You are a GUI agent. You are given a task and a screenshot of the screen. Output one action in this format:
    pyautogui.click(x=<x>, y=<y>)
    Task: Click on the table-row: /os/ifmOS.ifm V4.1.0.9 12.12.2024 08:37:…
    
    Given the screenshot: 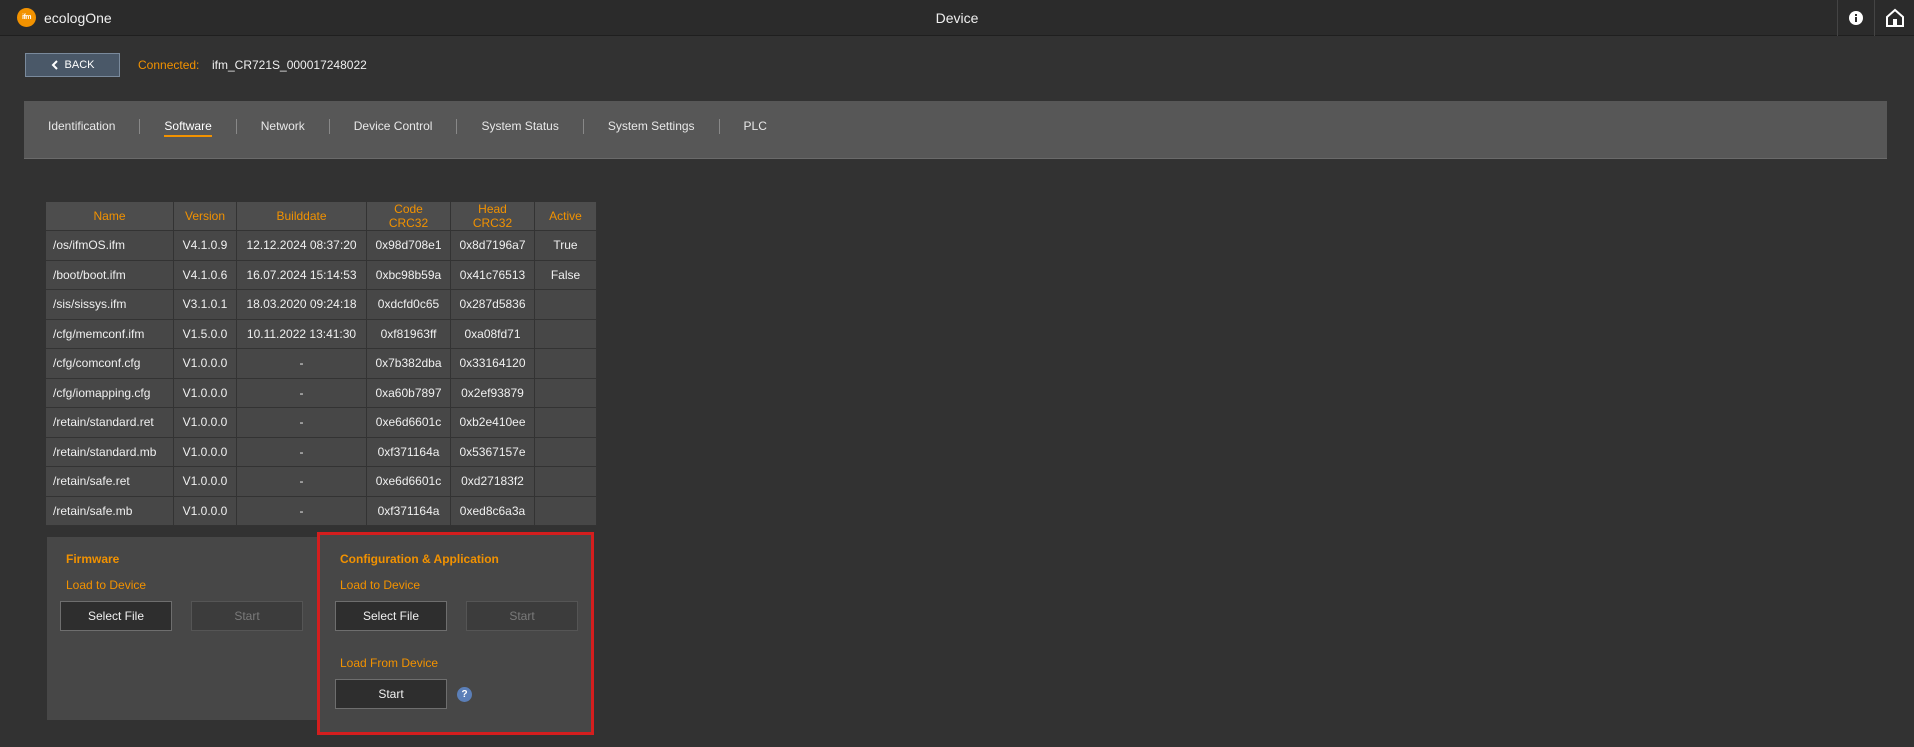 What is the action you would take?
    pyautogui.click(x=321, y=246)
    